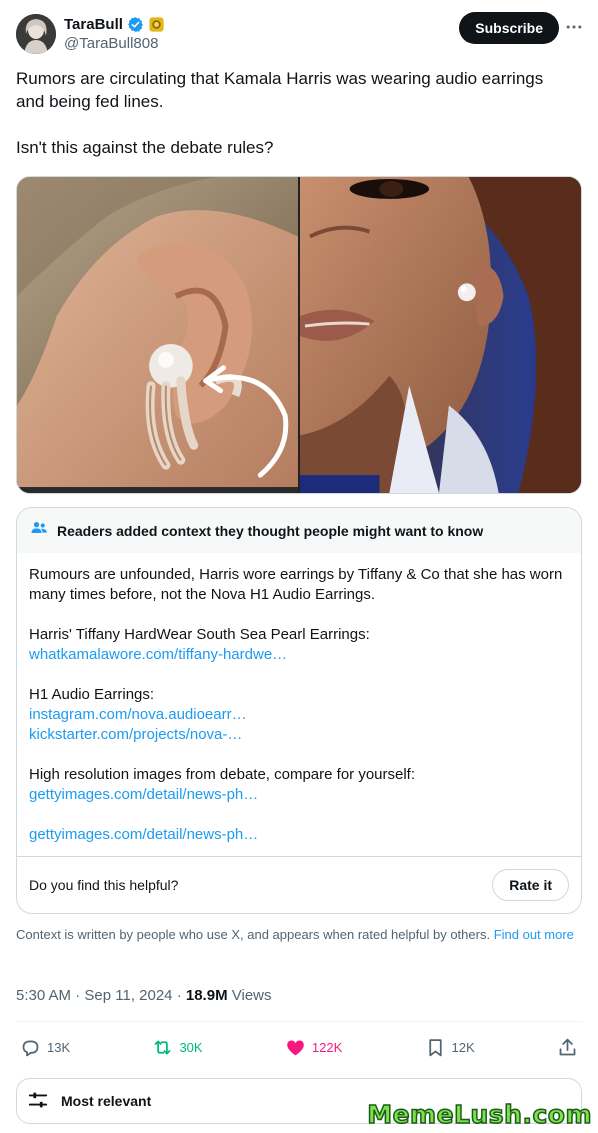 The height and width of the screenshot is (1133, 598). I want to click on community-note-footer: Do you find this helpful? Rate it, so click(299, 884).